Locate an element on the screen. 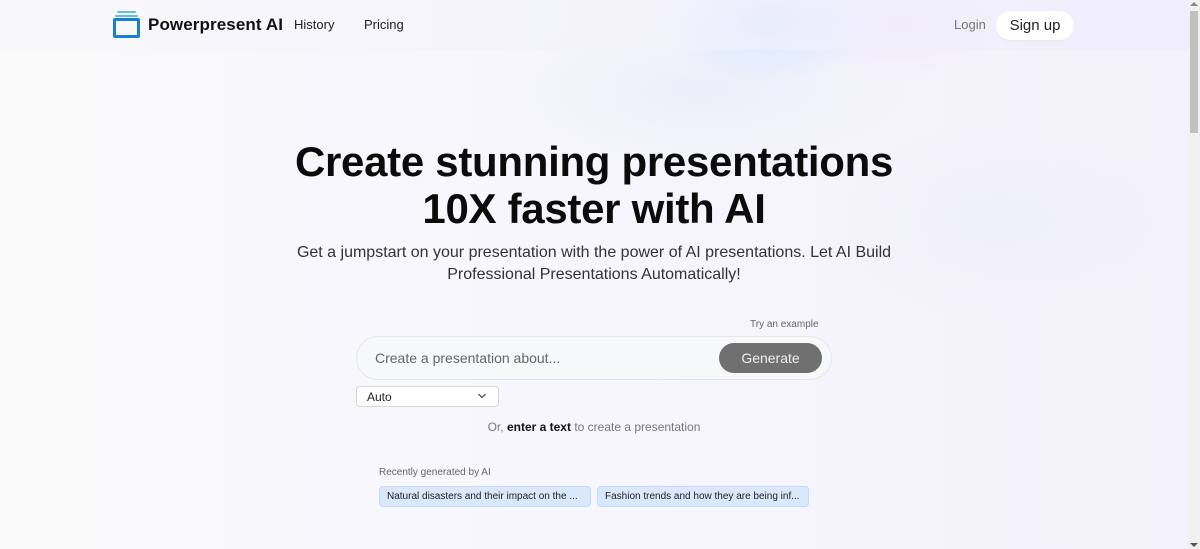 The image size is (1200, 549). mode-select-value: Auto is located at coordinates (379, 397).